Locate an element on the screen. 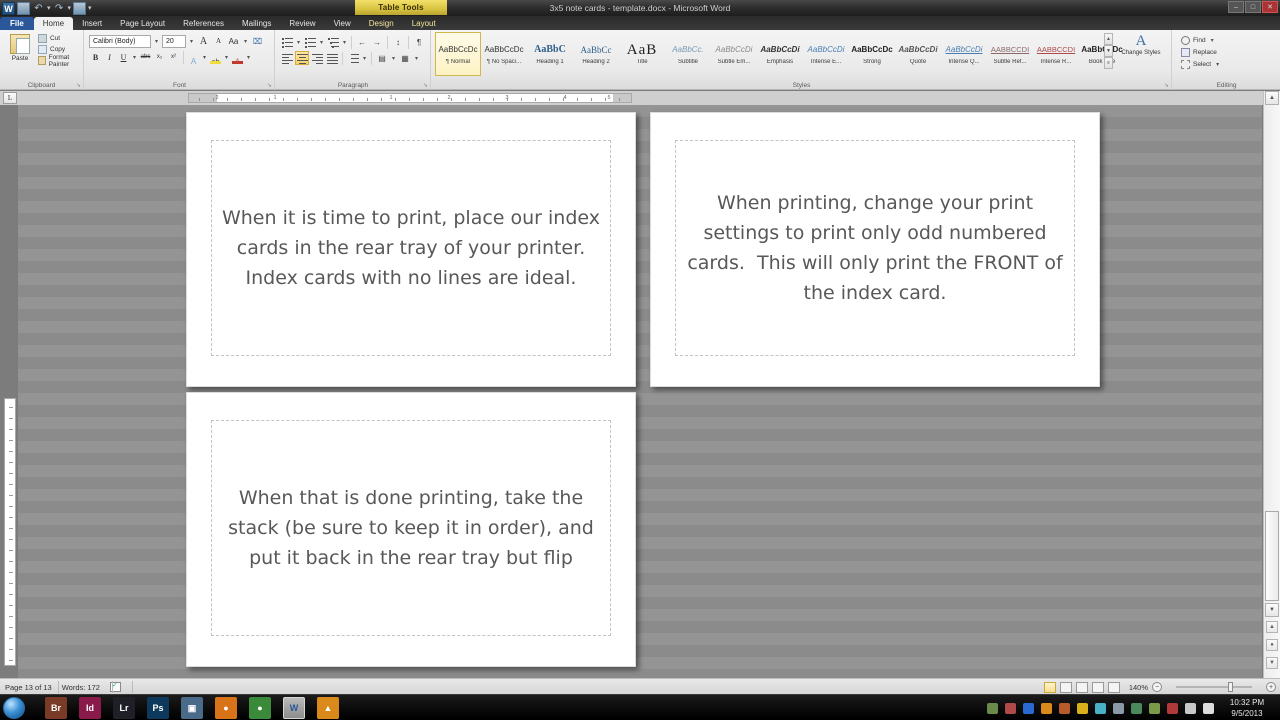 Image resolution: width=1280 pixels, height=720 pixels. horizontal-ruler: 2112345 is located at coordinates (410, 98).